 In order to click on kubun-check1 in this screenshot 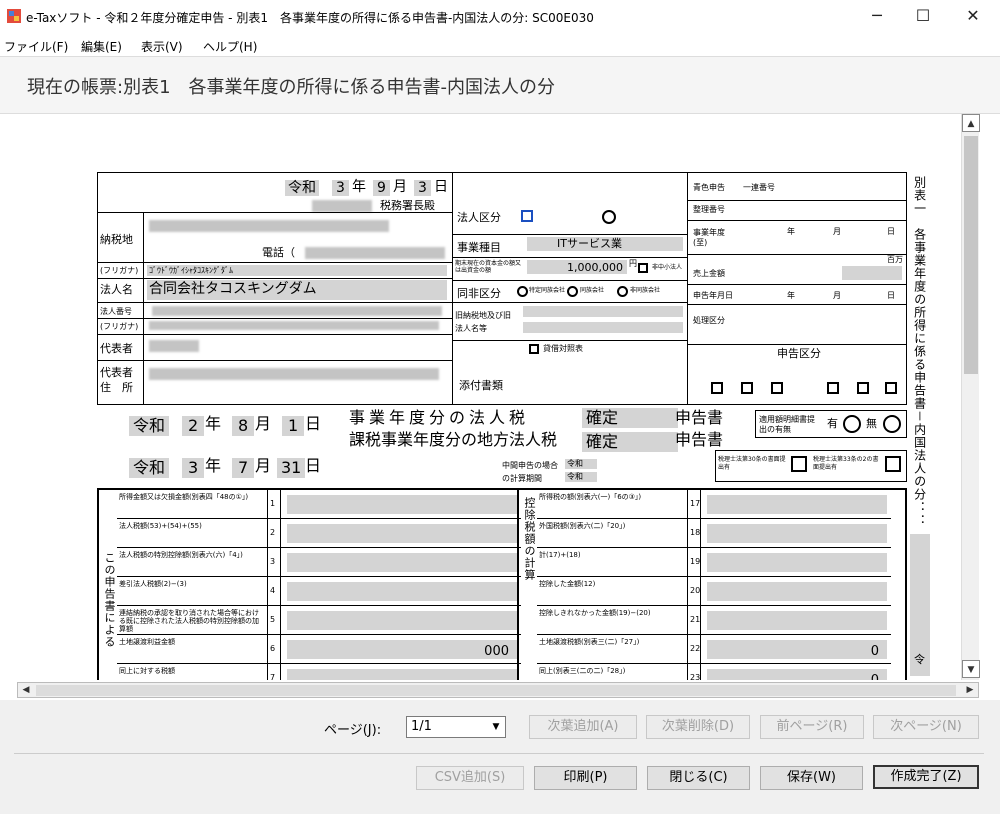, I will do `click(717, 388)`.